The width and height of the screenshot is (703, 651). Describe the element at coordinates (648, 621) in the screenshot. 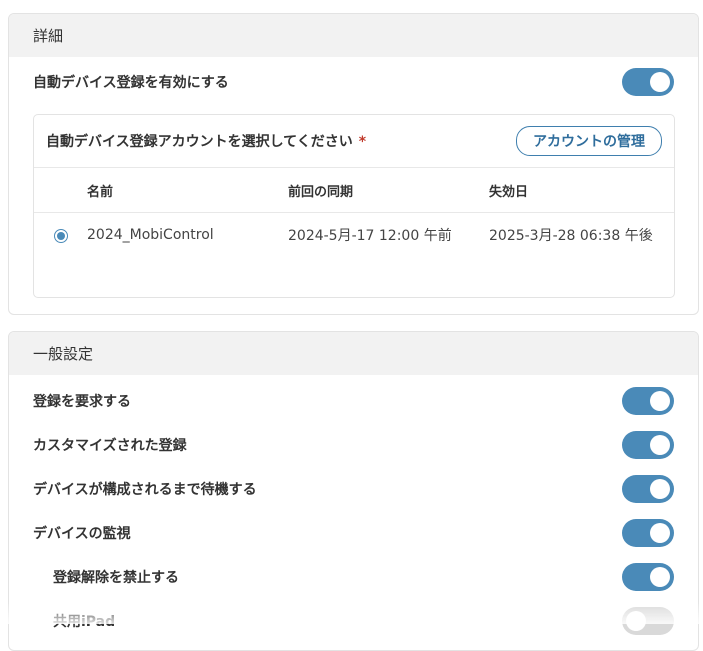

I see `shared-ipad-toggle` at that location.